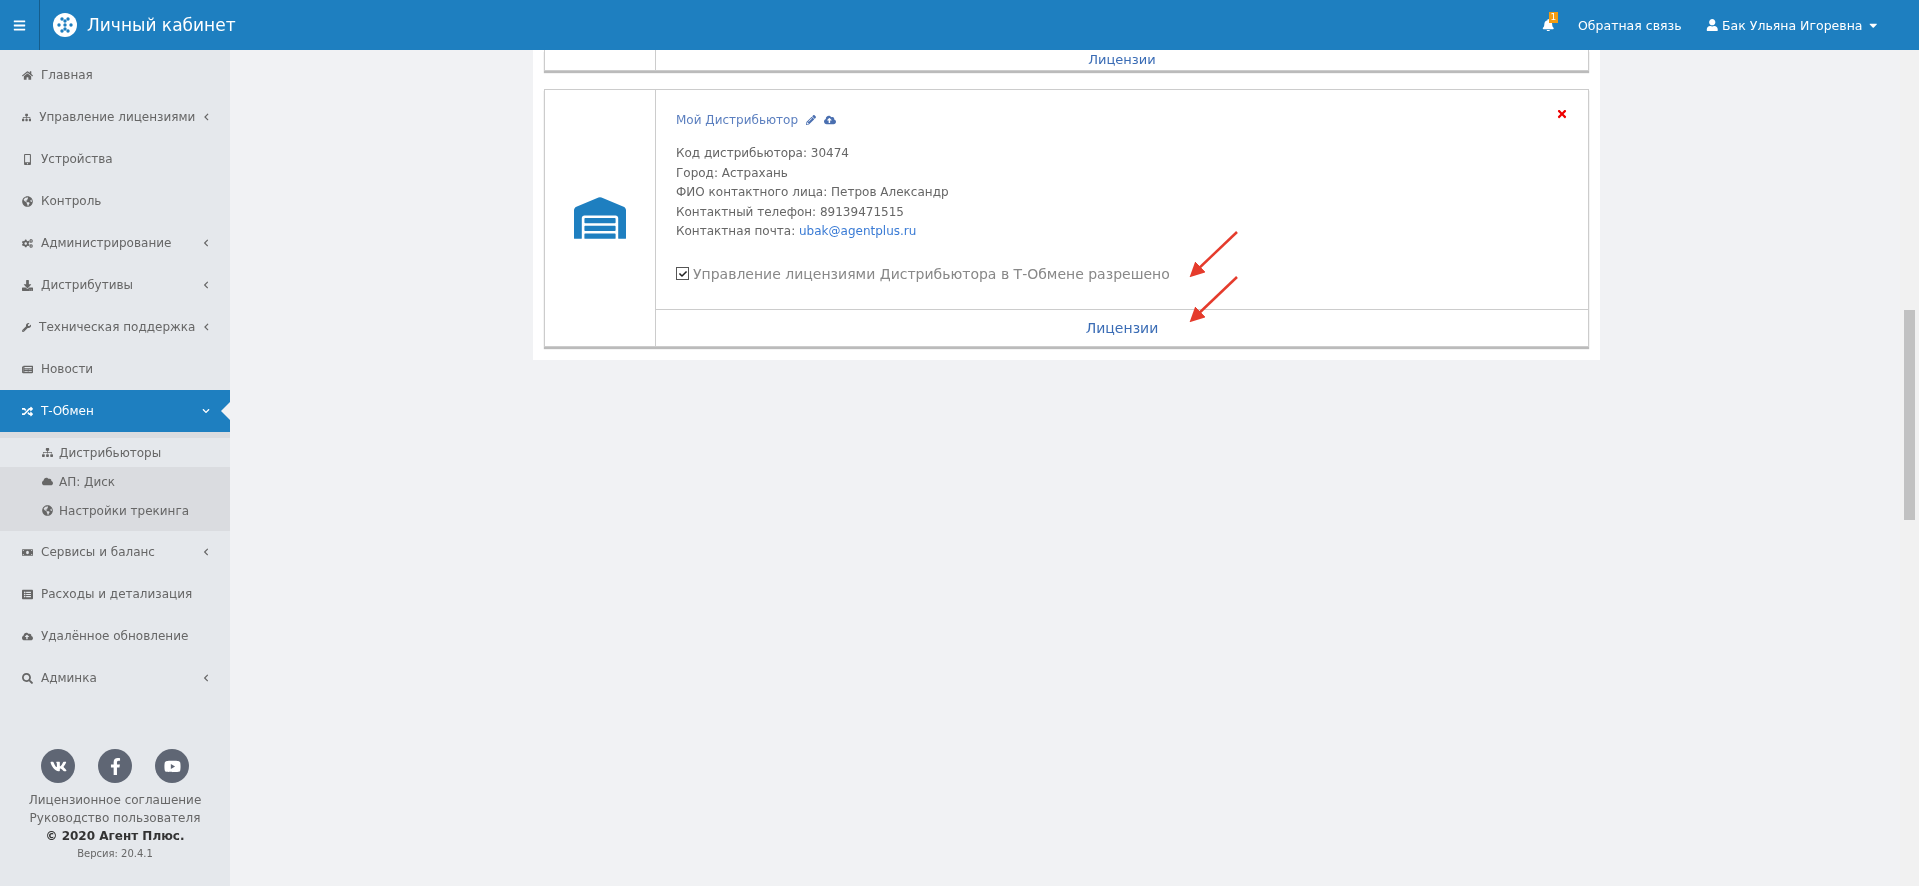  I want to click on close-icon, so click(1562, 114).